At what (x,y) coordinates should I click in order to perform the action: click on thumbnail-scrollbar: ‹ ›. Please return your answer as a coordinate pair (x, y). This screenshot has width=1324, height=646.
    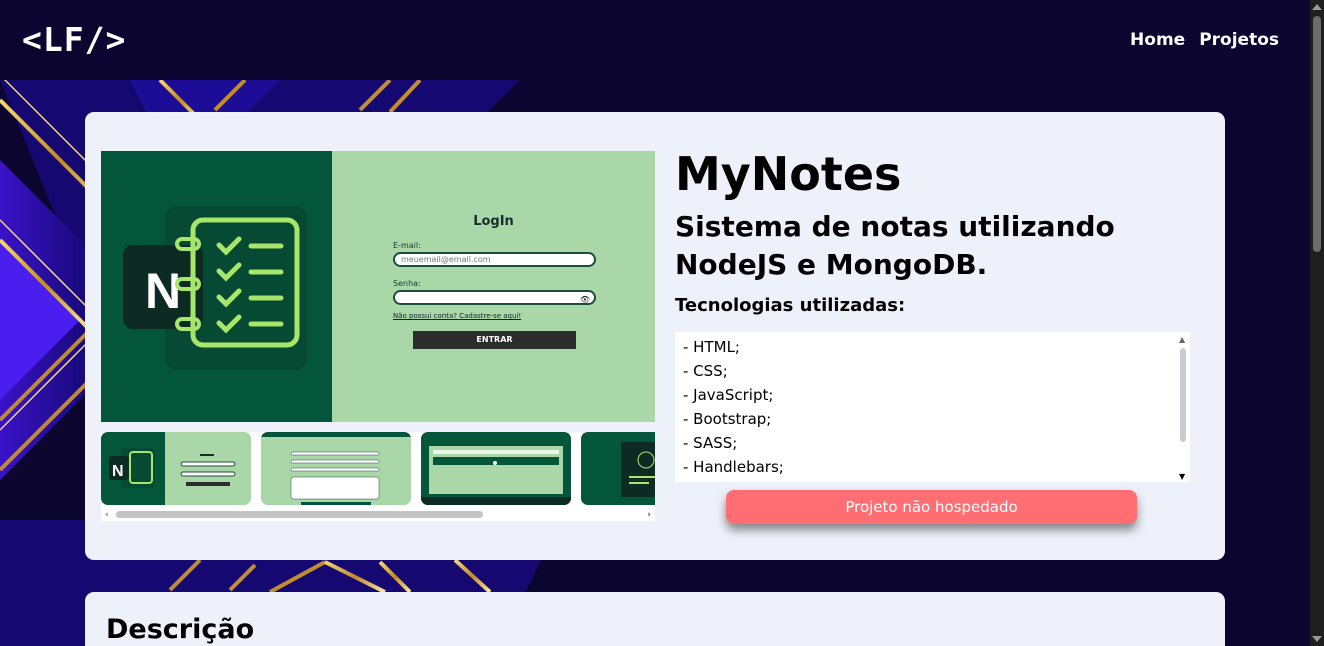
    Looking at the image, I should click on (378, 514).